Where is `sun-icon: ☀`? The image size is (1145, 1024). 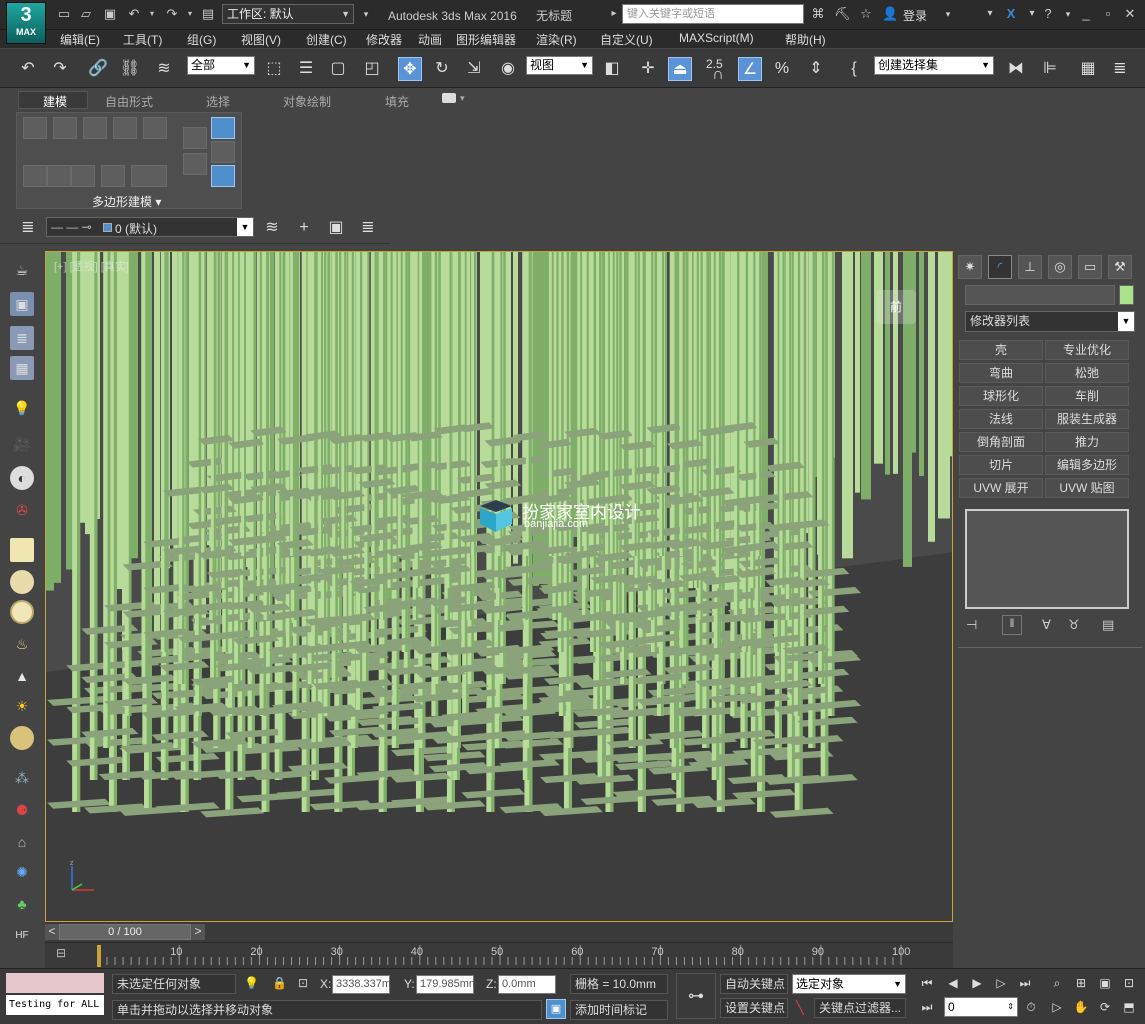 sun-icon: ☀ is located at coordinates (22, 706).